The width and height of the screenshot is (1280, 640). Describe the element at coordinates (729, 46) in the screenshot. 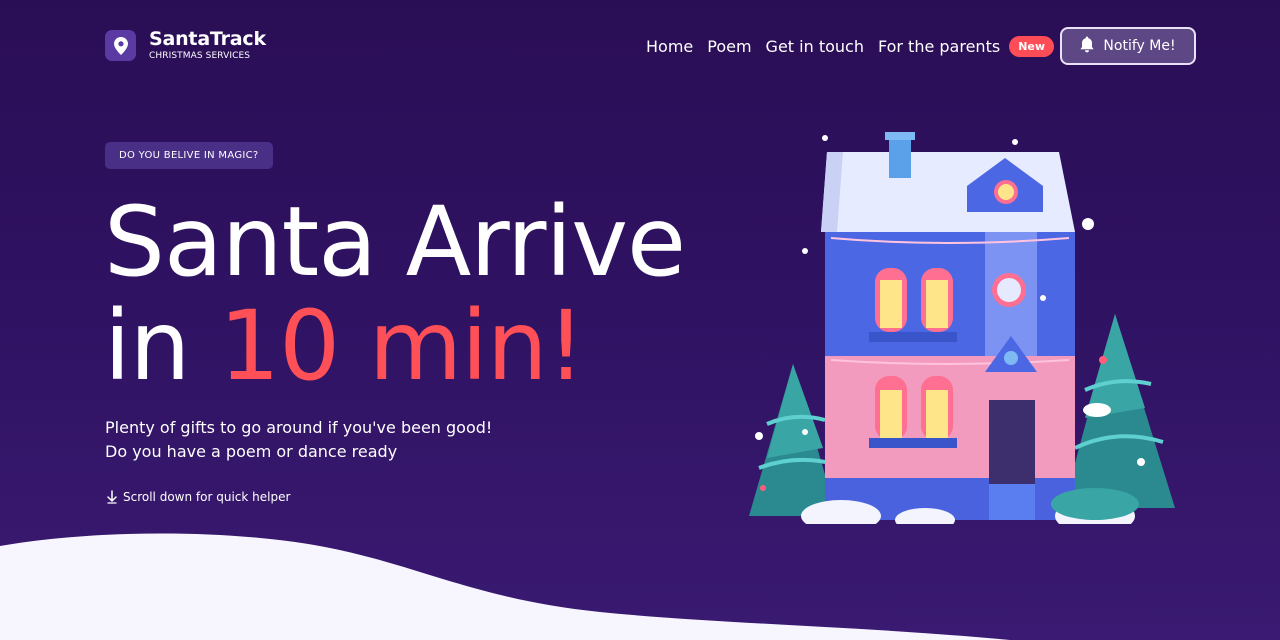

I see `nav-poem: Poem` at that location.